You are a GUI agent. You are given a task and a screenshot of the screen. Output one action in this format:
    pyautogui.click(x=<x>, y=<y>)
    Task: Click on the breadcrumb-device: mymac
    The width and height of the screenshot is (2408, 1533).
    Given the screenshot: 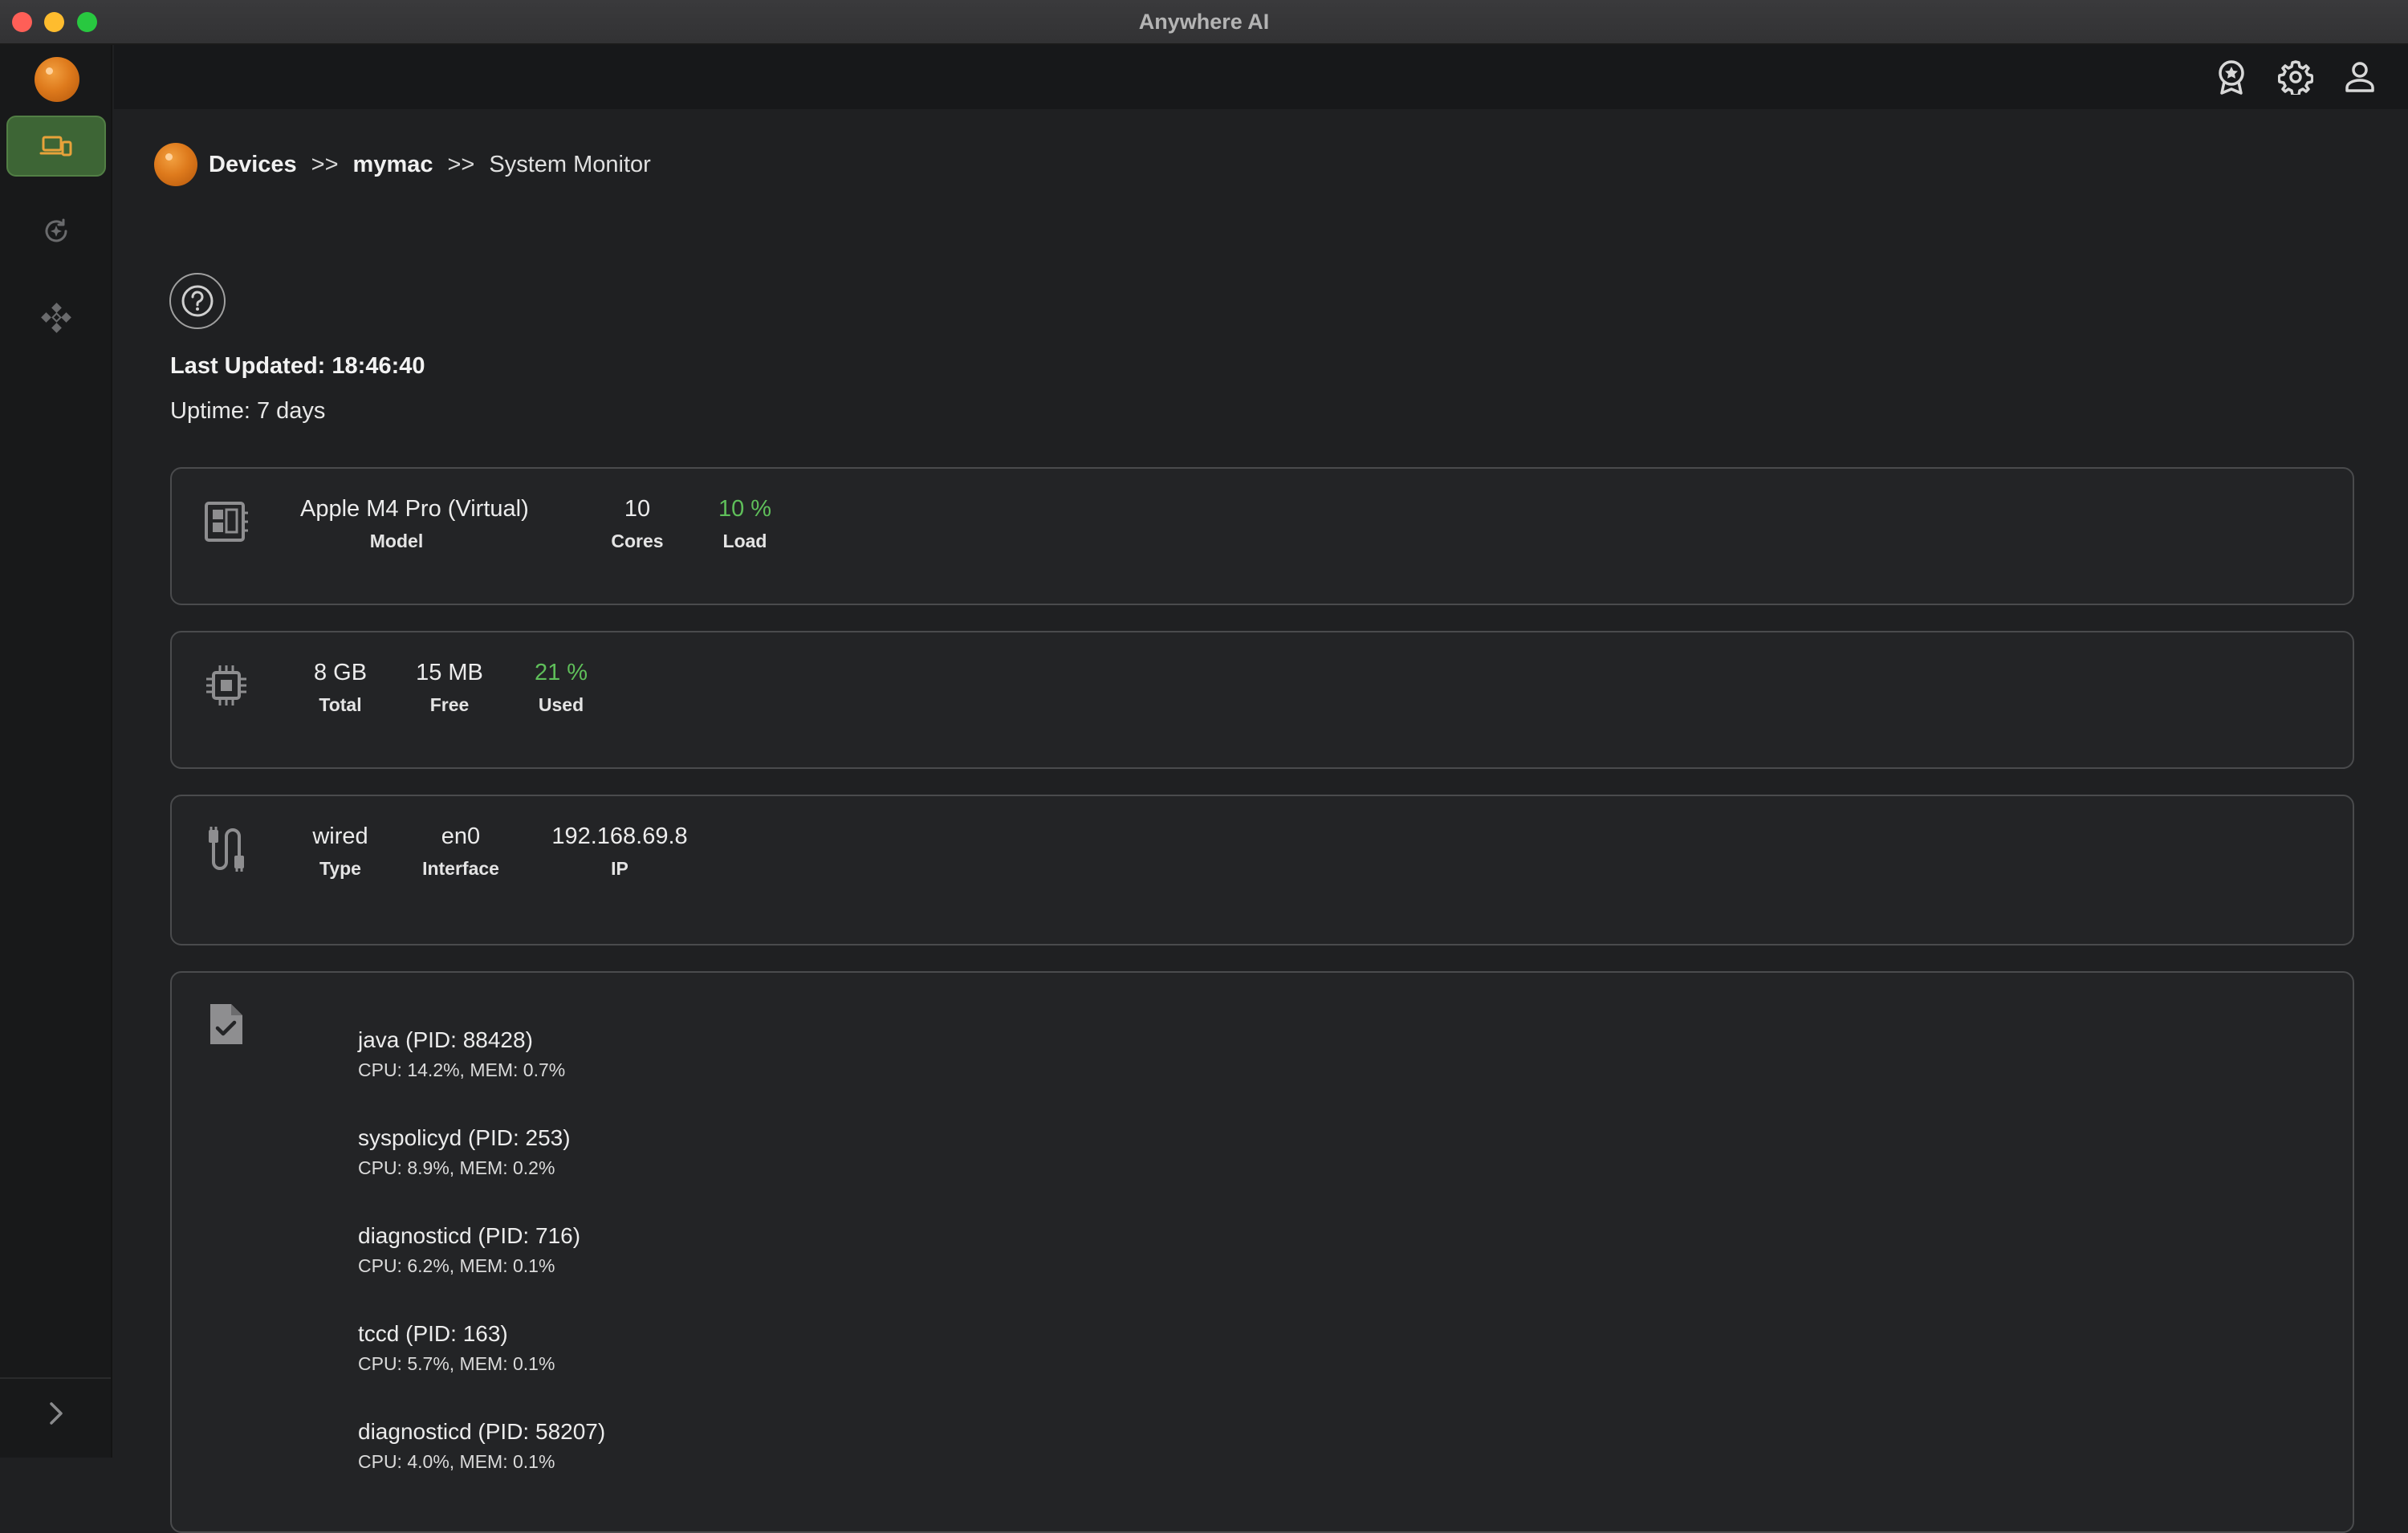 What is the action you would take?
    pyautogui.click(x=393, y=165)
    